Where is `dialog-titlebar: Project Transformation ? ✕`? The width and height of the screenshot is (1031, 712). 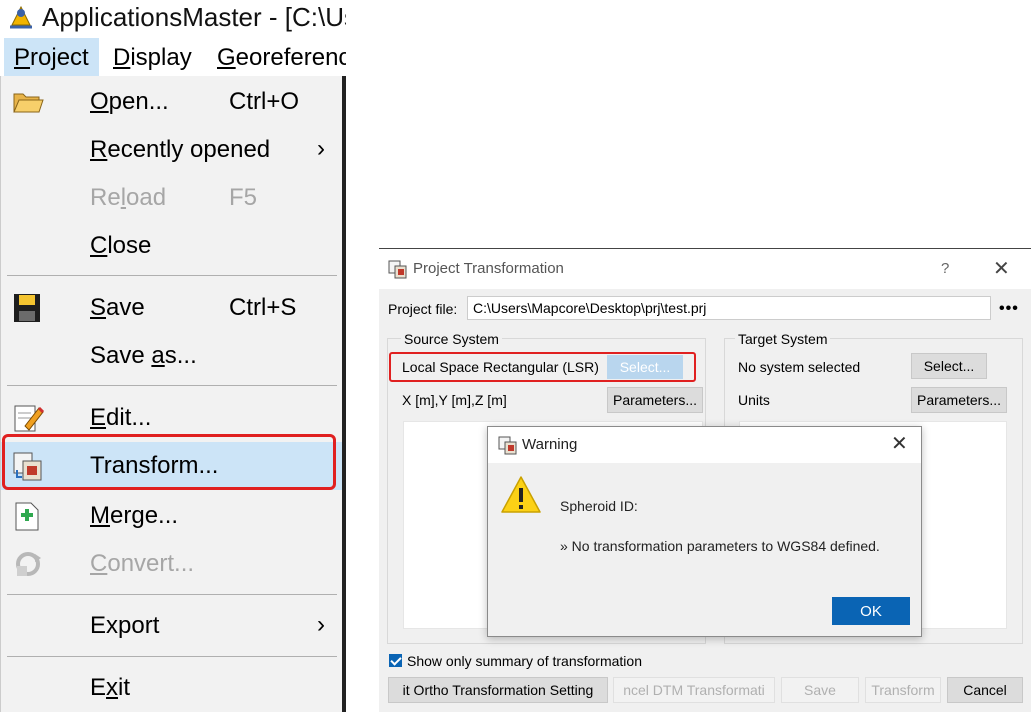
dialog-titlebar: Project Transformation ? ✕ is located at coordinates (705, 269).